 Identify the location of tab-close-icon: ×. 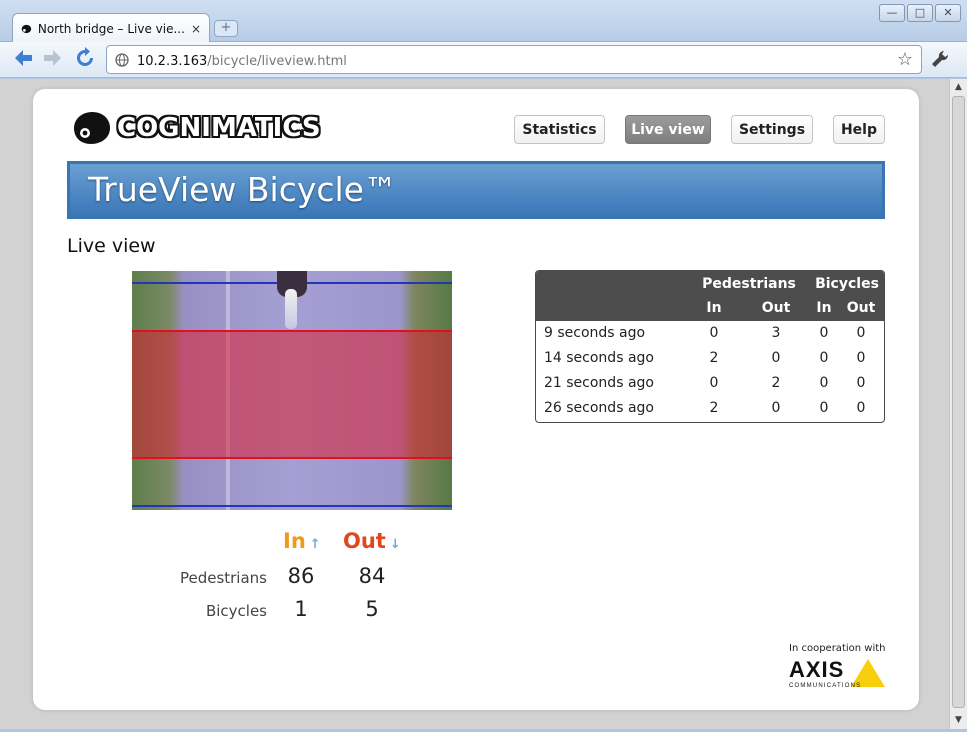
(196, 29).